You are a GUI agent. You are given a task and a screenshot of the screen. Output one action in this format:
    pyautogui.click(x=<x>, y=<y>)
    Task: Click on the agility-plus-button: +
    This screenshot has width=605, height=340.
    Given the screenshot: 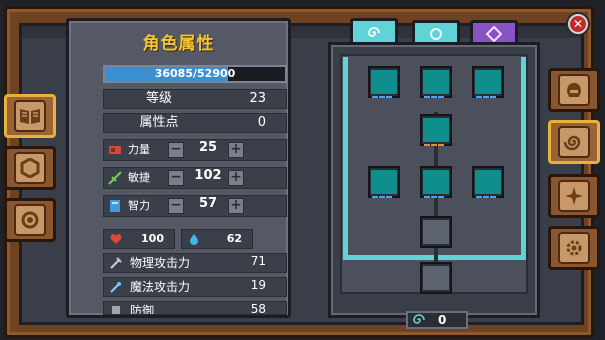 What is the action you would take?
    pyautogui.click(x=236, y=178)
    